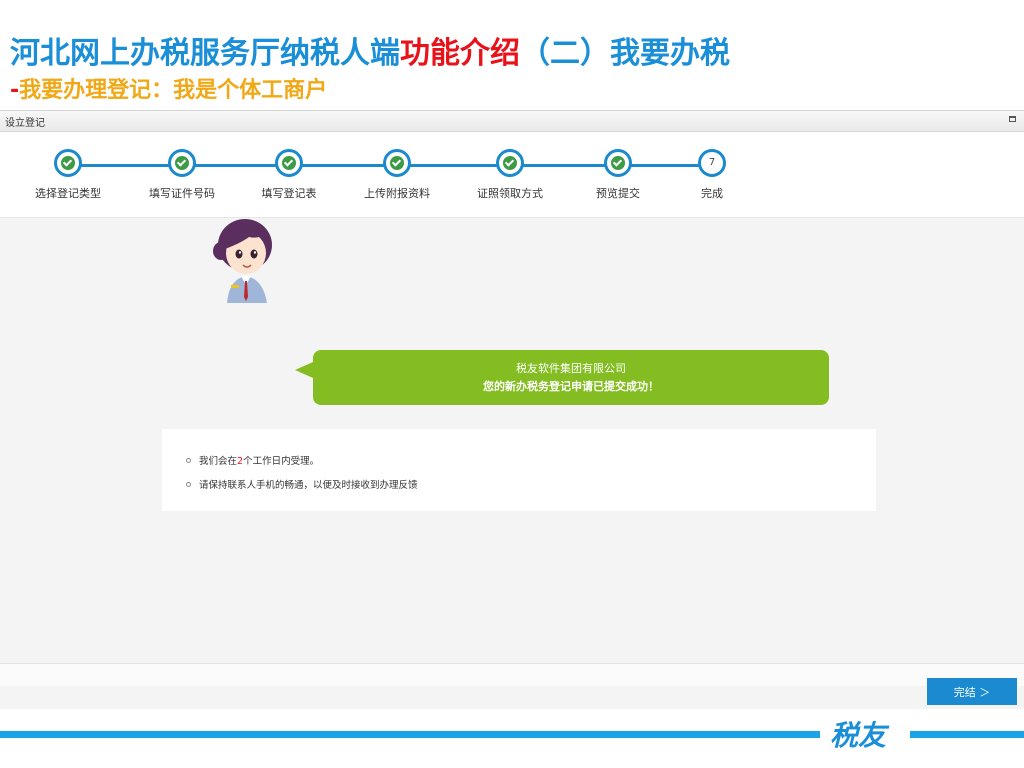 This screenshot has height=768, width=1024. What do you see at coordinates (571, 368) in the screenshot?
I see `company-name: 税友软件集团有限公司` at bounding box center [571, 368].